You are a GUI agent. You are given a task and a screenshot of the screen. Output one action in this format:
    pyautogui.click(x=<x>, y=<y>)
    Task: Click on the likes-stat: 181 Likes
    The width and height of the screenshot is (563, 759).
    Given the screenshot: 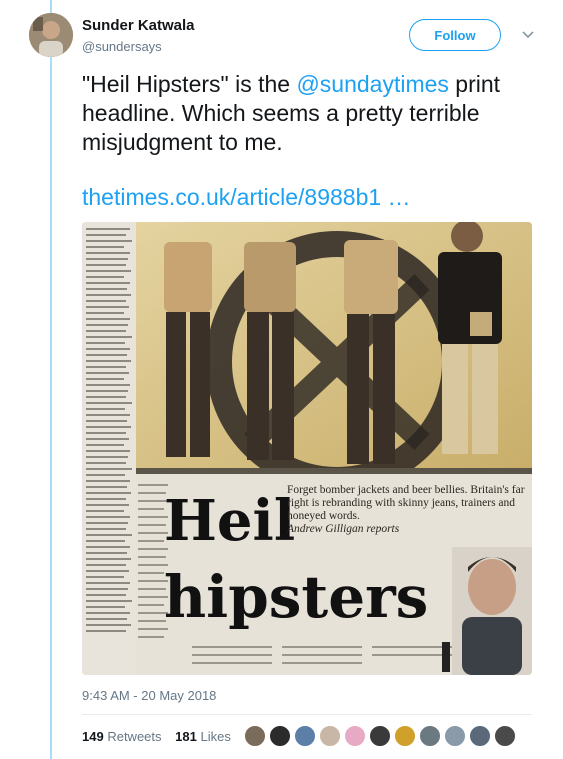 What is the action you would take?
    pyautogui.click(x=203, y=736)
    